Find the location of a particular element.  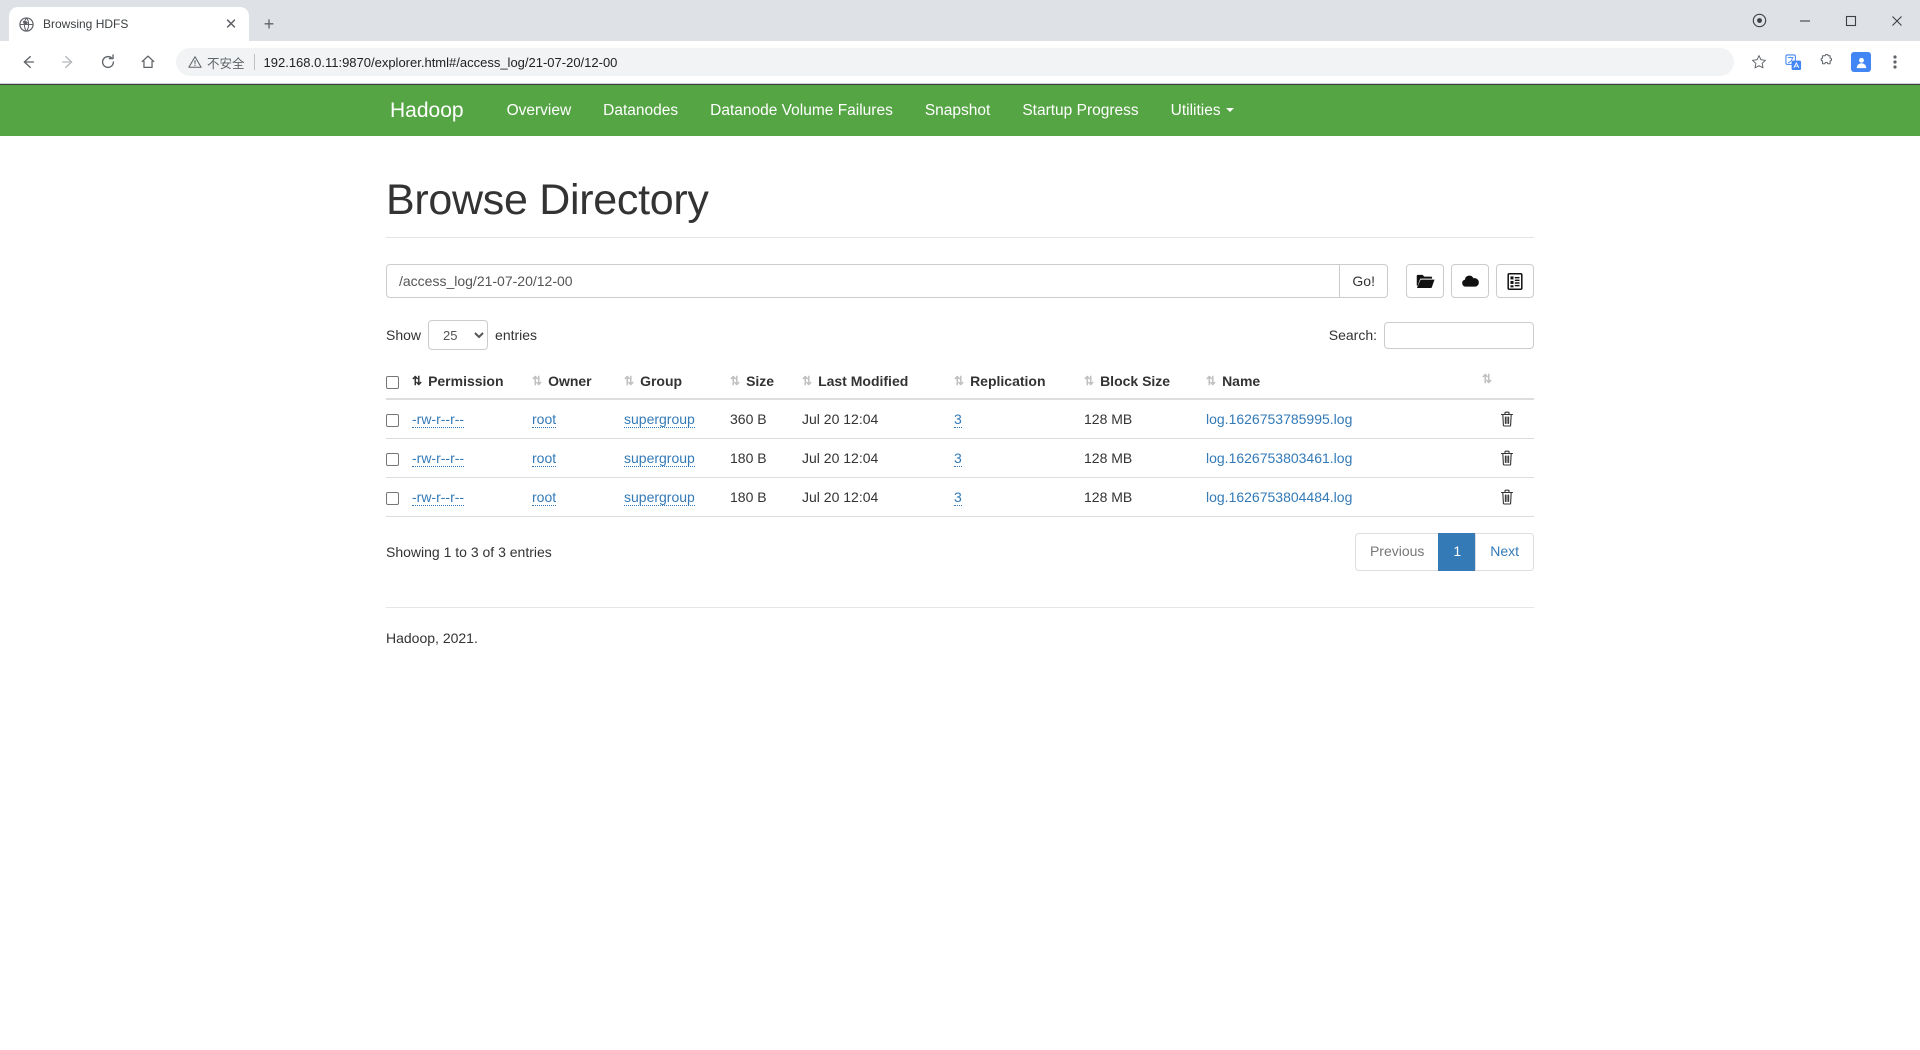

nav-link-datanodes: Datanodes is located at coordinates (640, 111).